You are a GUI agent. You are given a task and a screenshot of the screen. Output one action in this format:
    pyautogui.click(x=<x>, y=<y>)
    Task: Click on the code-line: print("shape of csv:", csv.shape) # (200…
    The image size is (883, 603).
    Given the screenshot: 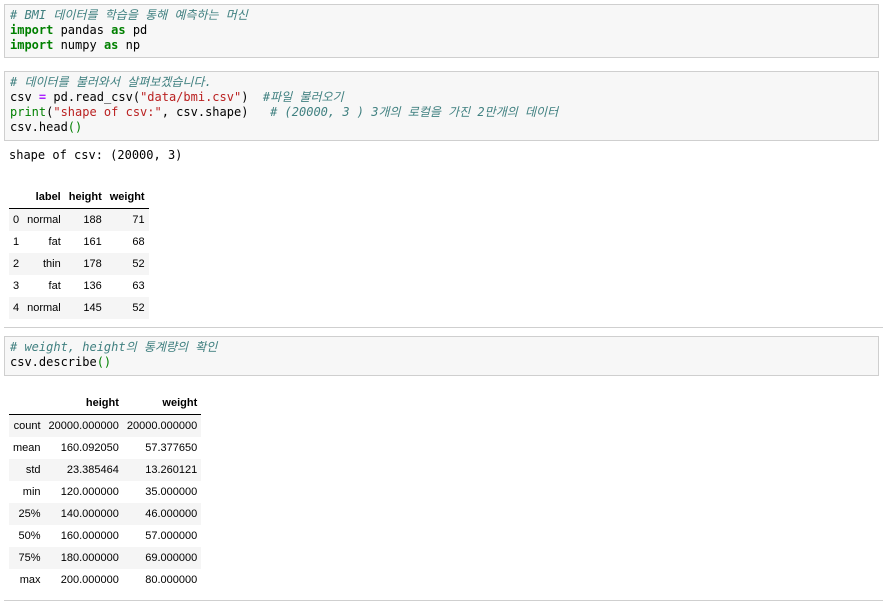 What is the action you would take?
    pyautogui.click(x=441, y=112)
    